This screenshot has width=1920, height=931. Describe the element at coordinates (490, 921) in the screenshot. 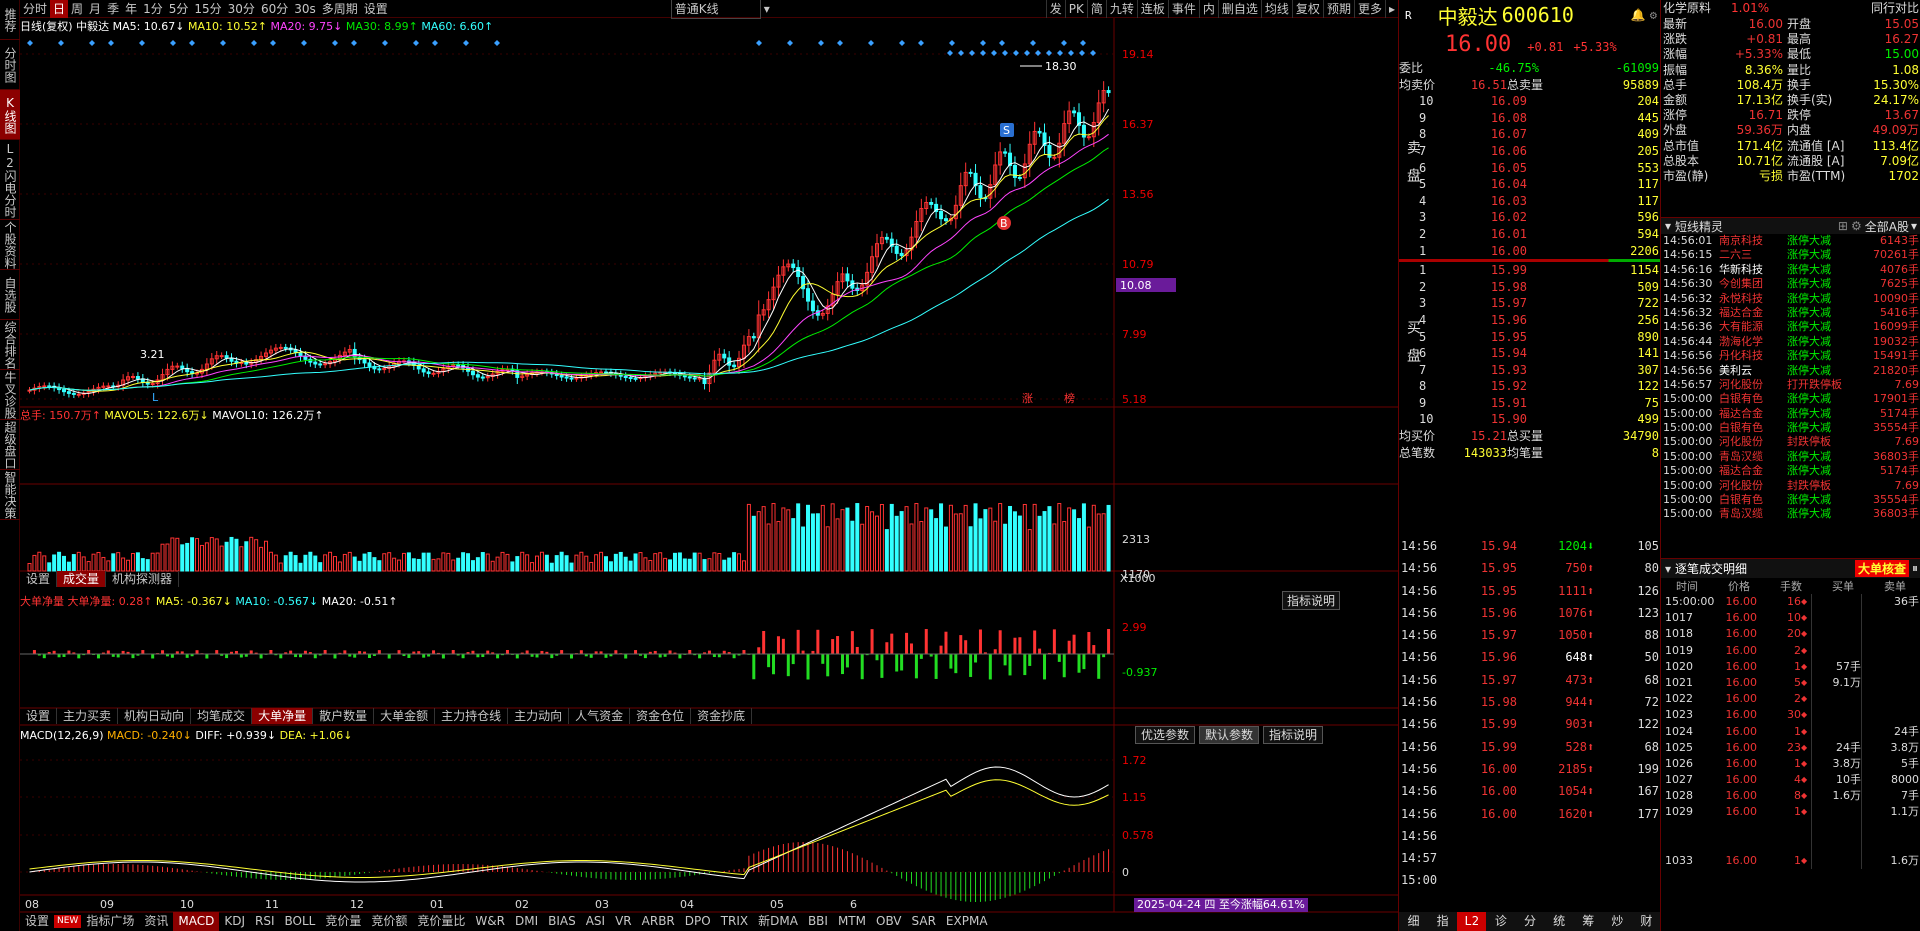

I see `bottom-tab-11: W&R` at that location.